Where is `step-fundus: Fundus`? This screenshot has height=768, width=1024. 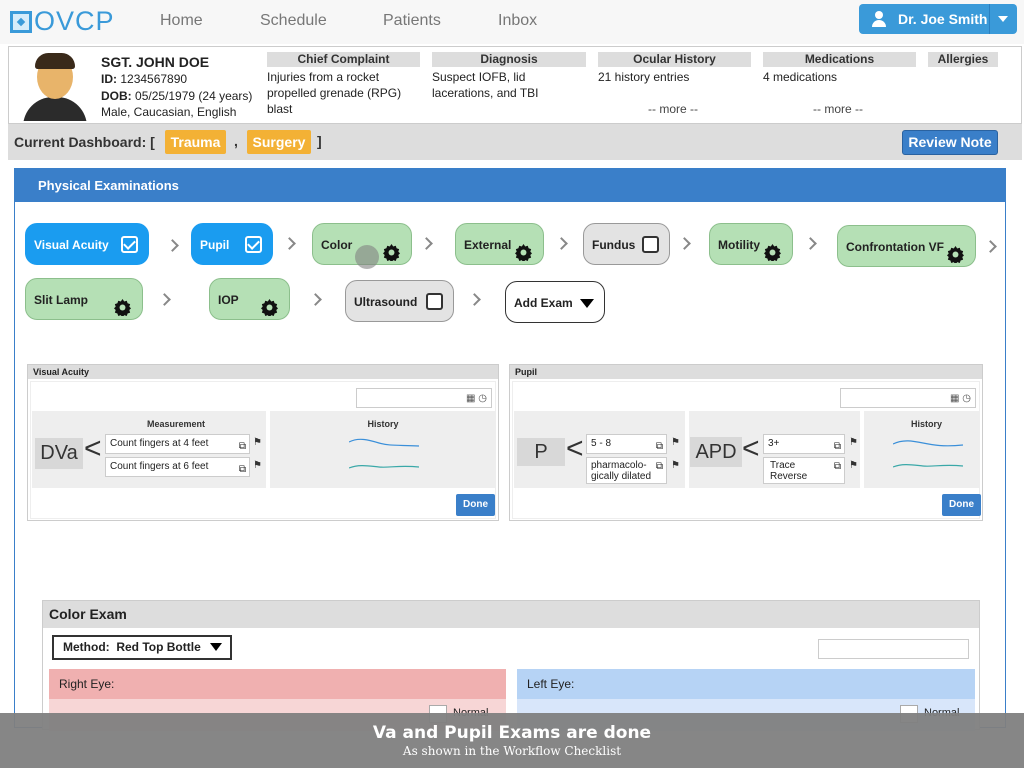
step-fundus: Fundus is located at coordinates (626, 244).